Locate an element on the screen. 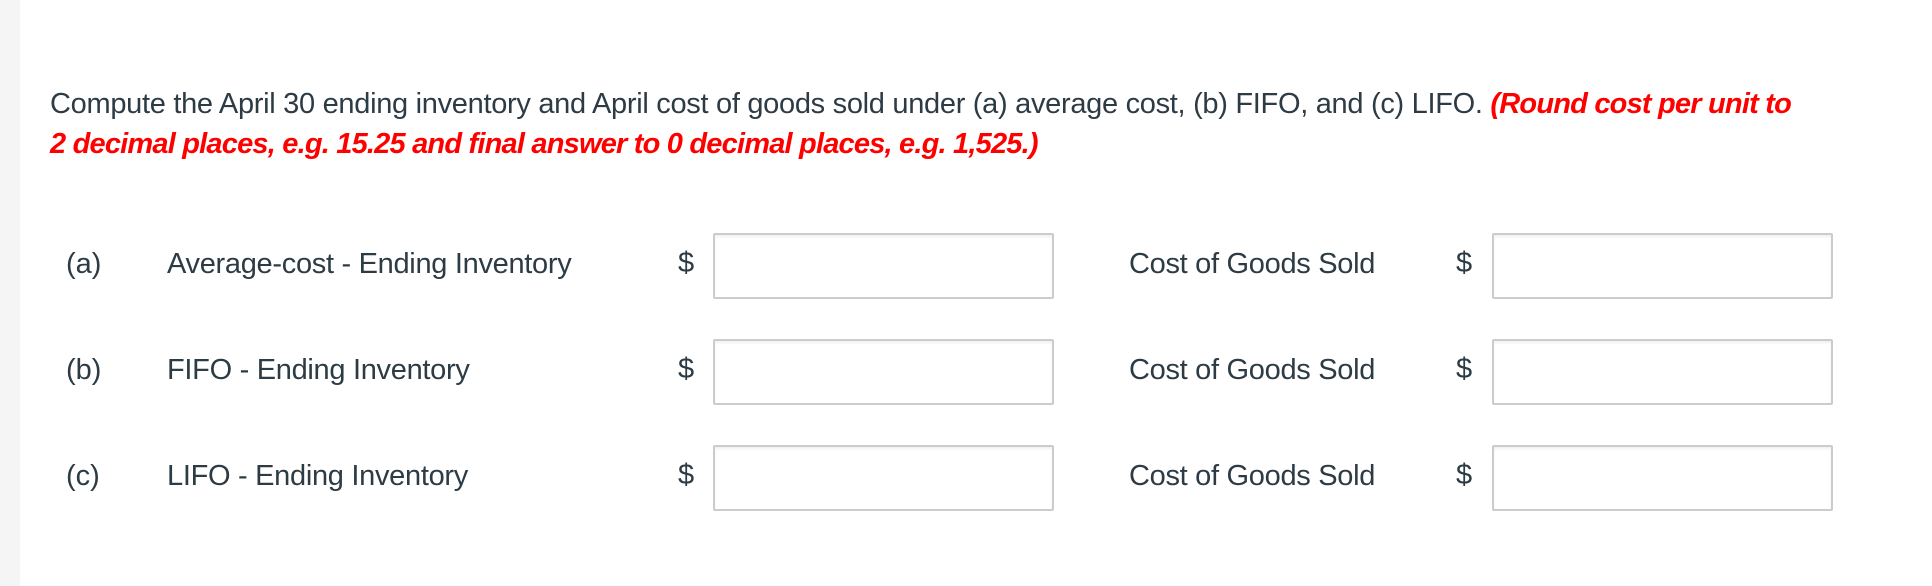 The height and width of the screenshot is (586, 1932). ending-inventory-label: LIFO - Ending Inventory is located at coordinates (317, 476).